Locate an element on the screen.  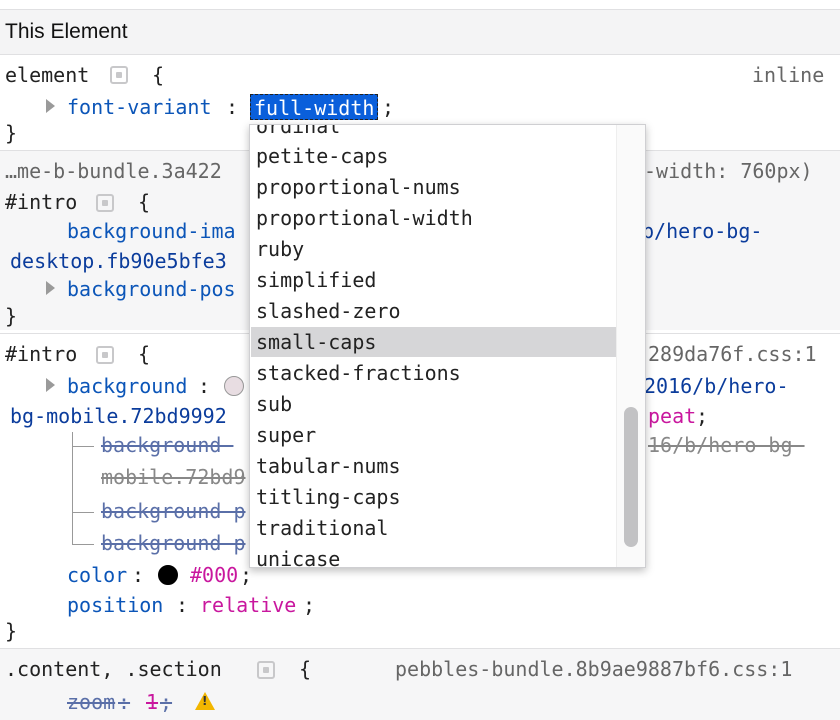
element-selector: element is located at coordinates (47, 75).